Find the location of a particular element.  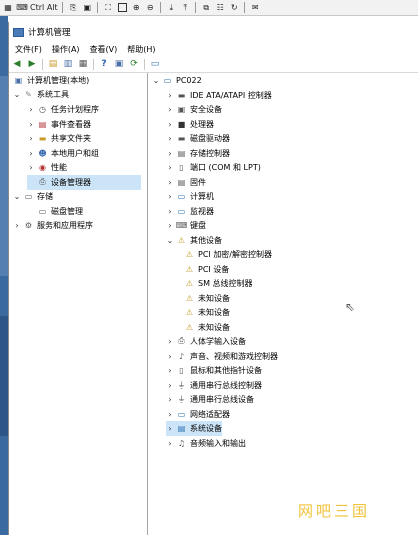

device-category: › ▬ 磁盘驱动器 is located at coordinates (198, 138).